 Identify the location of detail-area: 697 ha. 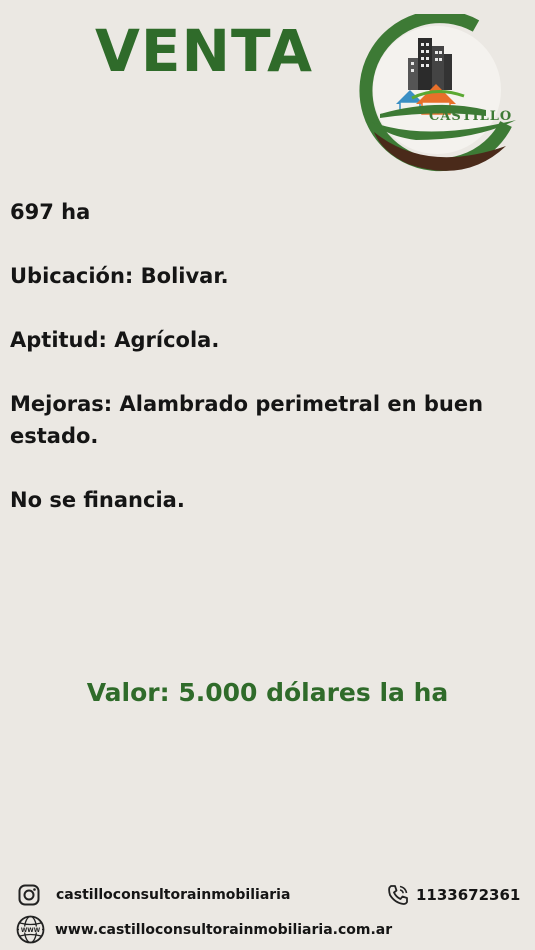
(50, 212).